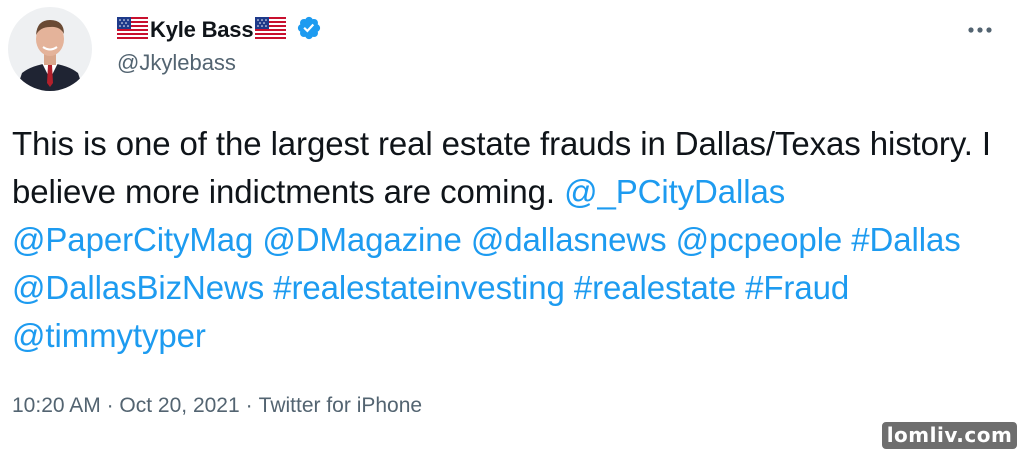  What do you see at coordinates (309, 30) in the screenshot?
I see `verified-badge-icon` at bounding box center [309, 30].